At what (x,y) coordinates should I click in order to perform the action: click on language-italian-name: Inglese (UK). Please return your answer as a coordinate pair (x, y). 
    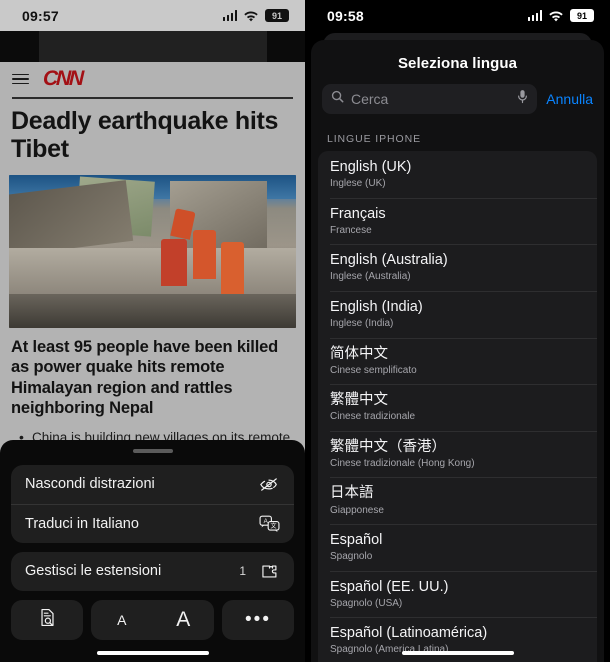
    Looking at the image, I should click on (358, 184).